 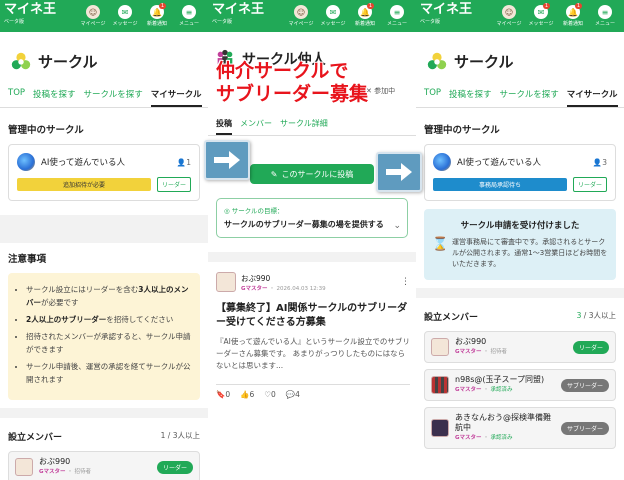 What do you see at coordinates (312, 174) in the screenshot?
I see `post-to-circle-button: ✎ このサークルに投稿` at bounding box center [312, 174].